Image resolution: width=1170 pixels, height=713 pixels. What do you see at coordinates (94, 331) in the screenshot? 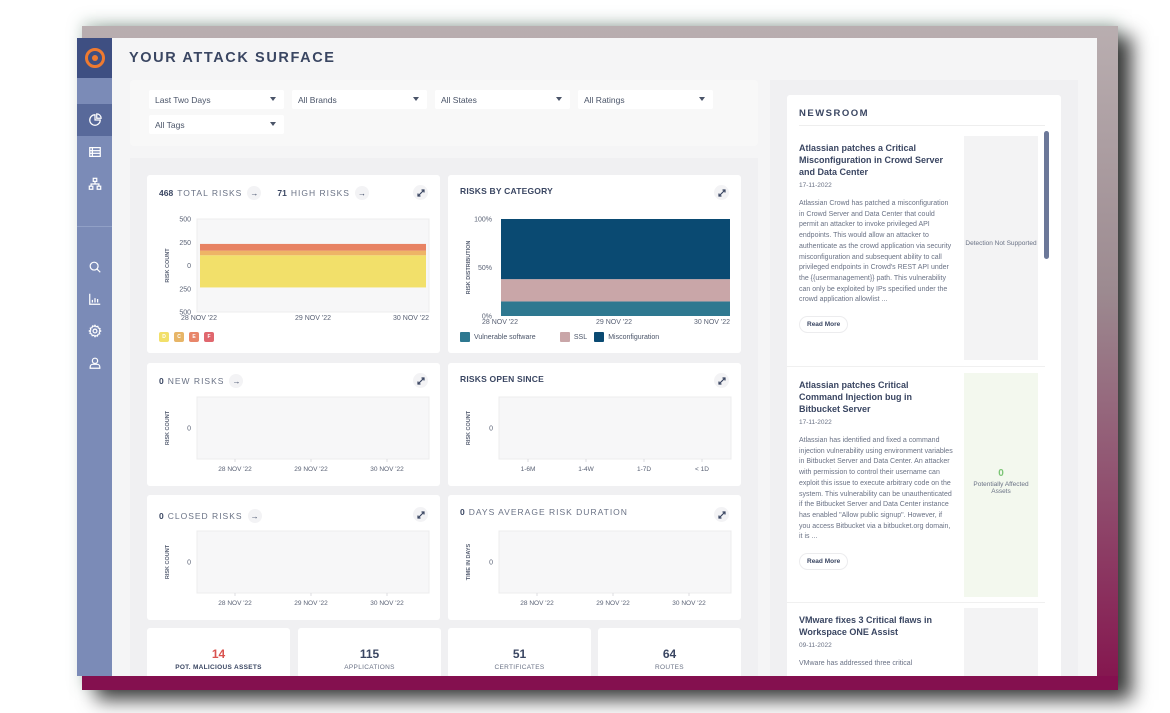
I see `sidebar-item-settings` at bounding box center [94, 331].